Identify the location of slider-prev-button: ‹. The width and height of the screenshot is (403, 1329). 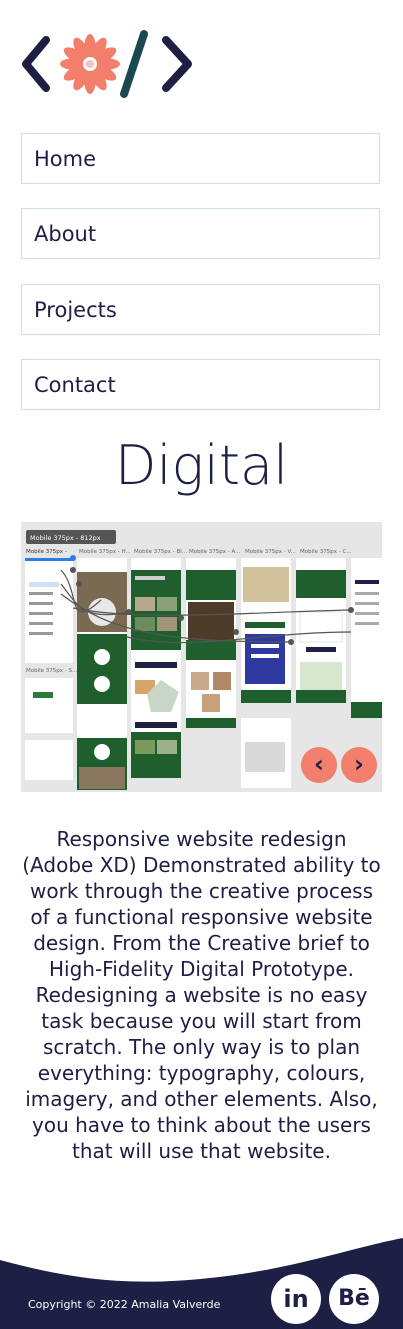
(319, 765).